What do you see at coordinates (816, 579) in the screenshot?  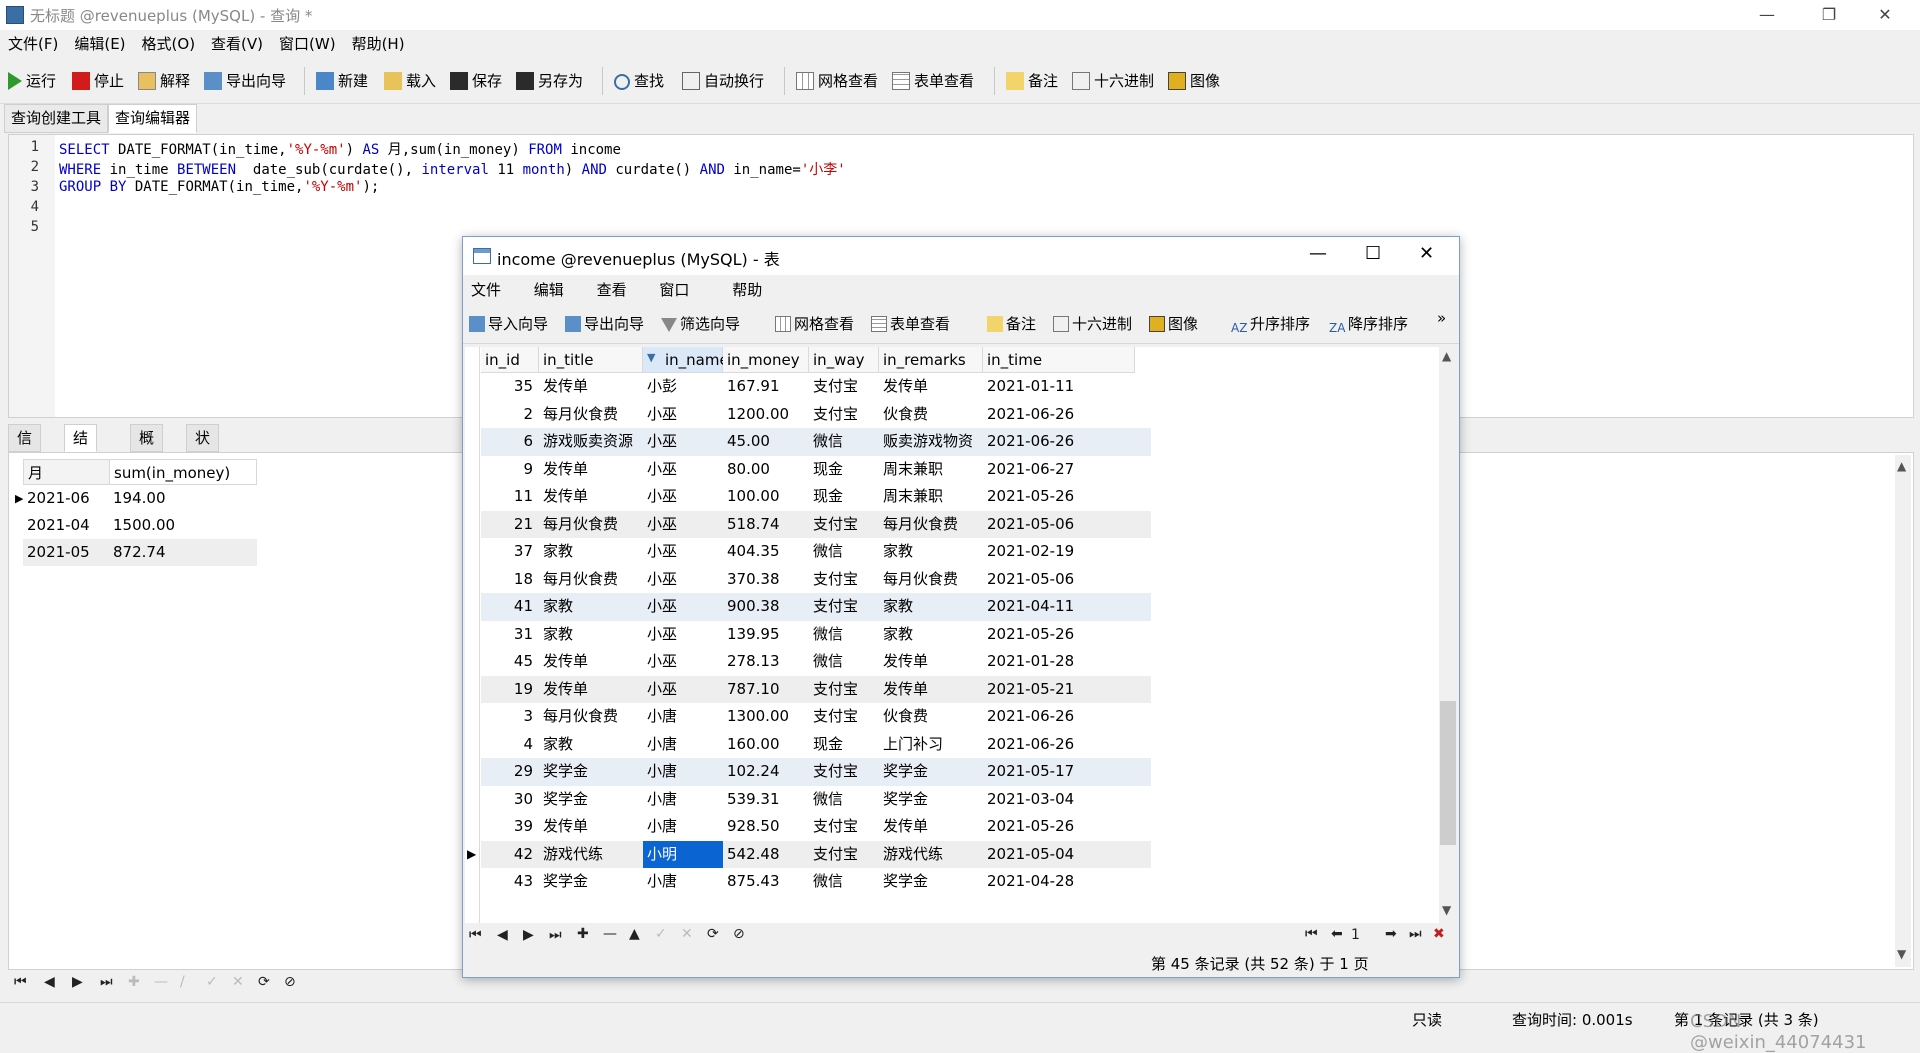 I see `table-row: 18 每月伙食费 小巫 370.38 支付宝 每月伙食费 2021-05-06` at bounding box center [816, 579].